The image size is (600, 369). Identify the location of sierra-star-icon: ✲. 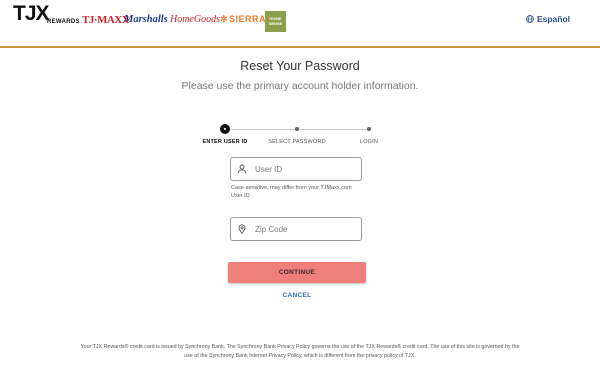
(224, 19).